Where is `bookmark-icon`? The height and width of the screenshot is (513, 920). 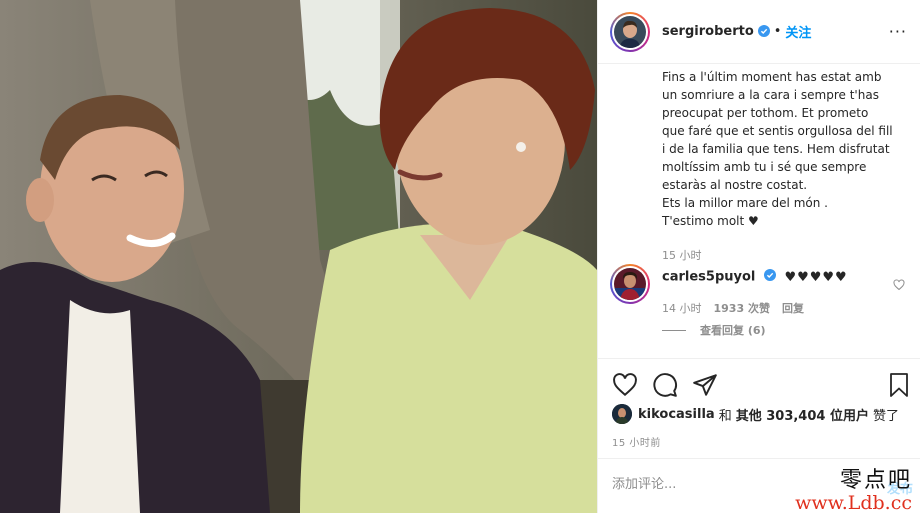 bookmark-icon is located at coordinates (899, 387).